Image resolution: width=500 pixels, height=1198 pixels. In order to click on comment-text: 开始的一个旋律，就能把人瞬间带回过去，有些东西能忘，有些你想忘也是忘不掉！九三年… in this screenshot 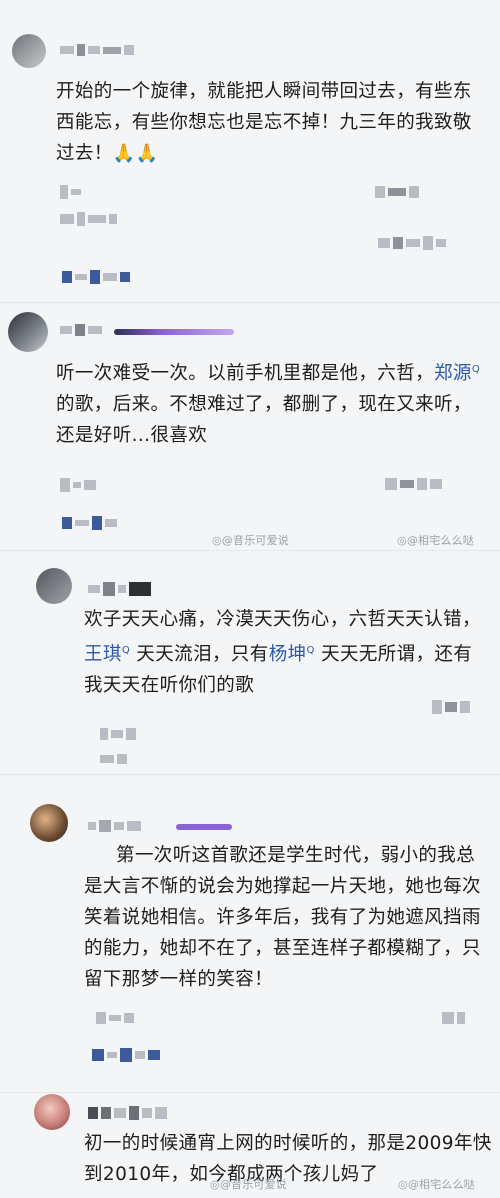, I will do `click(264, 122)`.